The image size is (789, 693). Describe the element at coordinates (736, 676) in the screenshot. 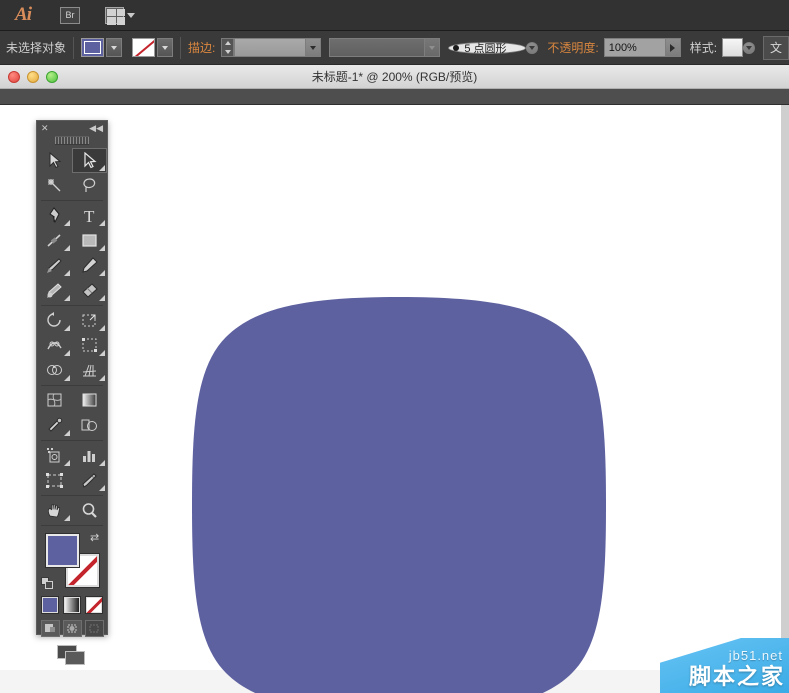

I see `watermark-site-name: 脚本之家` at that location.